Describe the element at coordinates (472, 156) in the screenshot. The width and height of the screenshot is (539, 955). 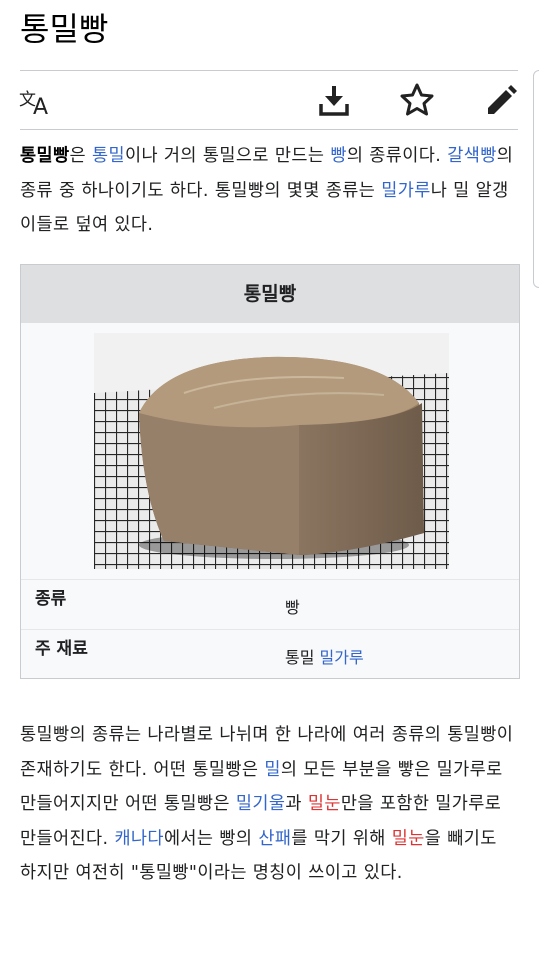
I see `link-brownbread: 갈색빵` at that location.